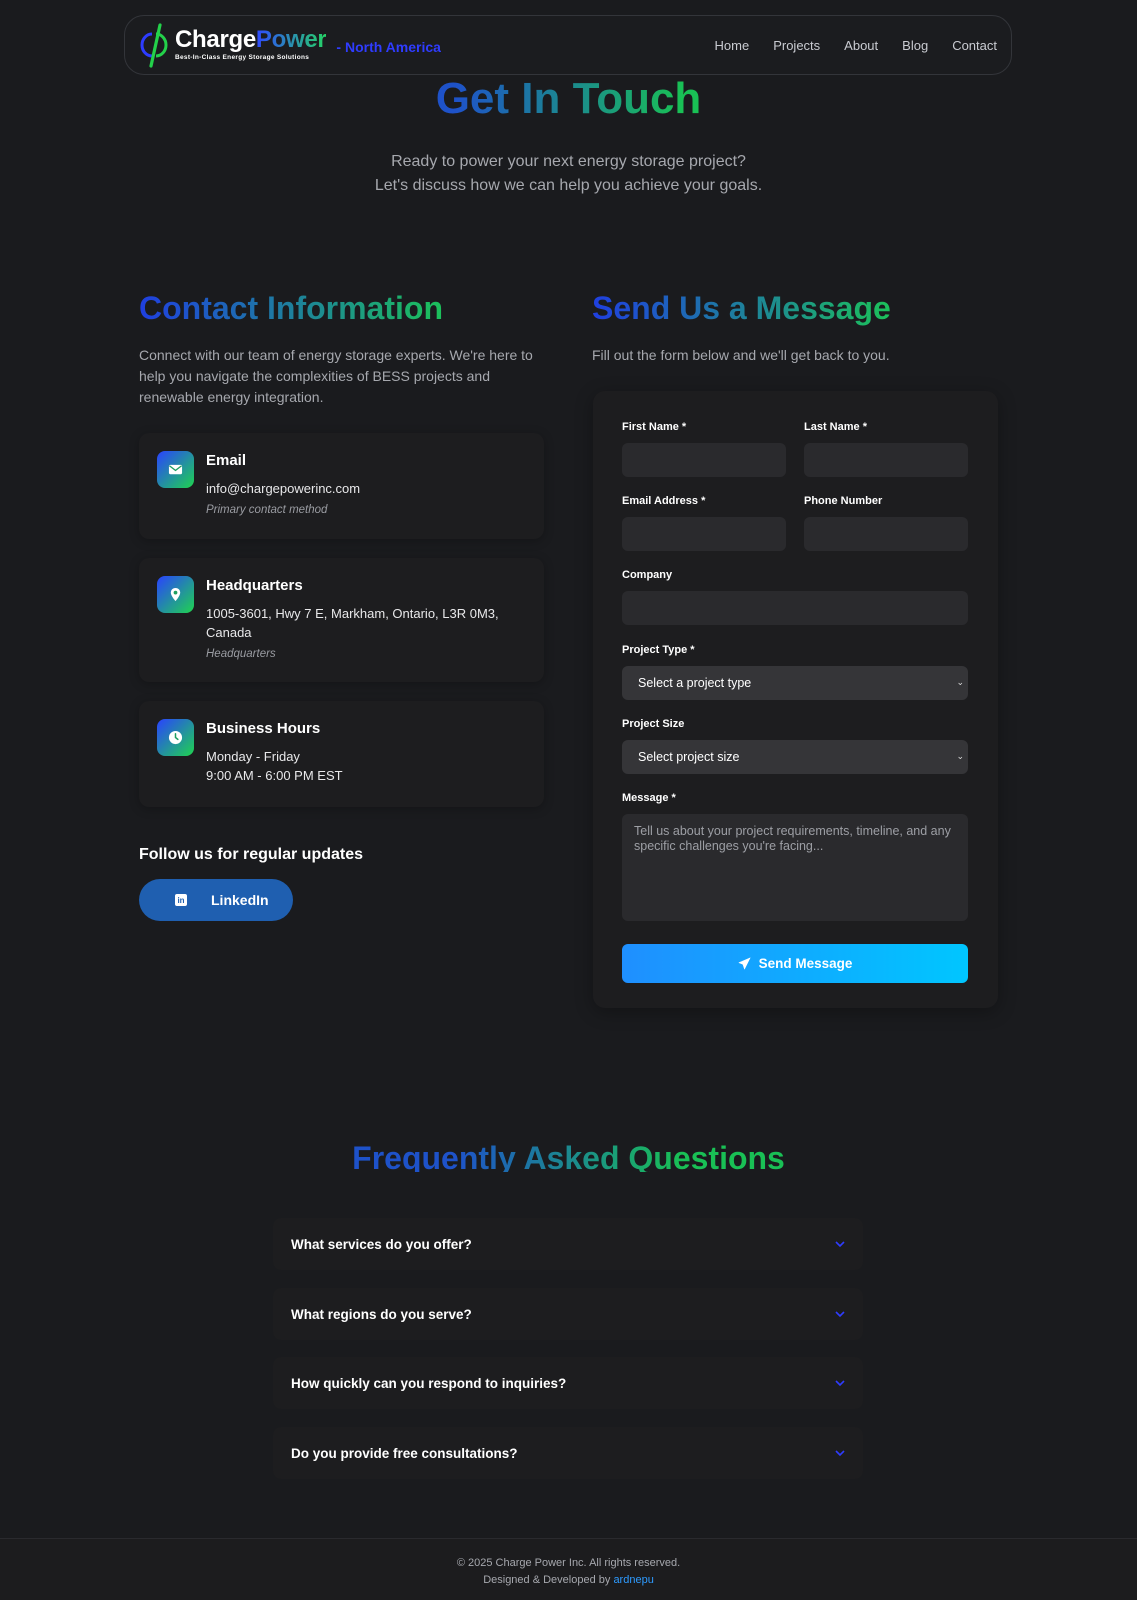 This screenshot has height=1600, width=1137. I want to click on linkedin-label: LinkedIn, so click(240, 900).